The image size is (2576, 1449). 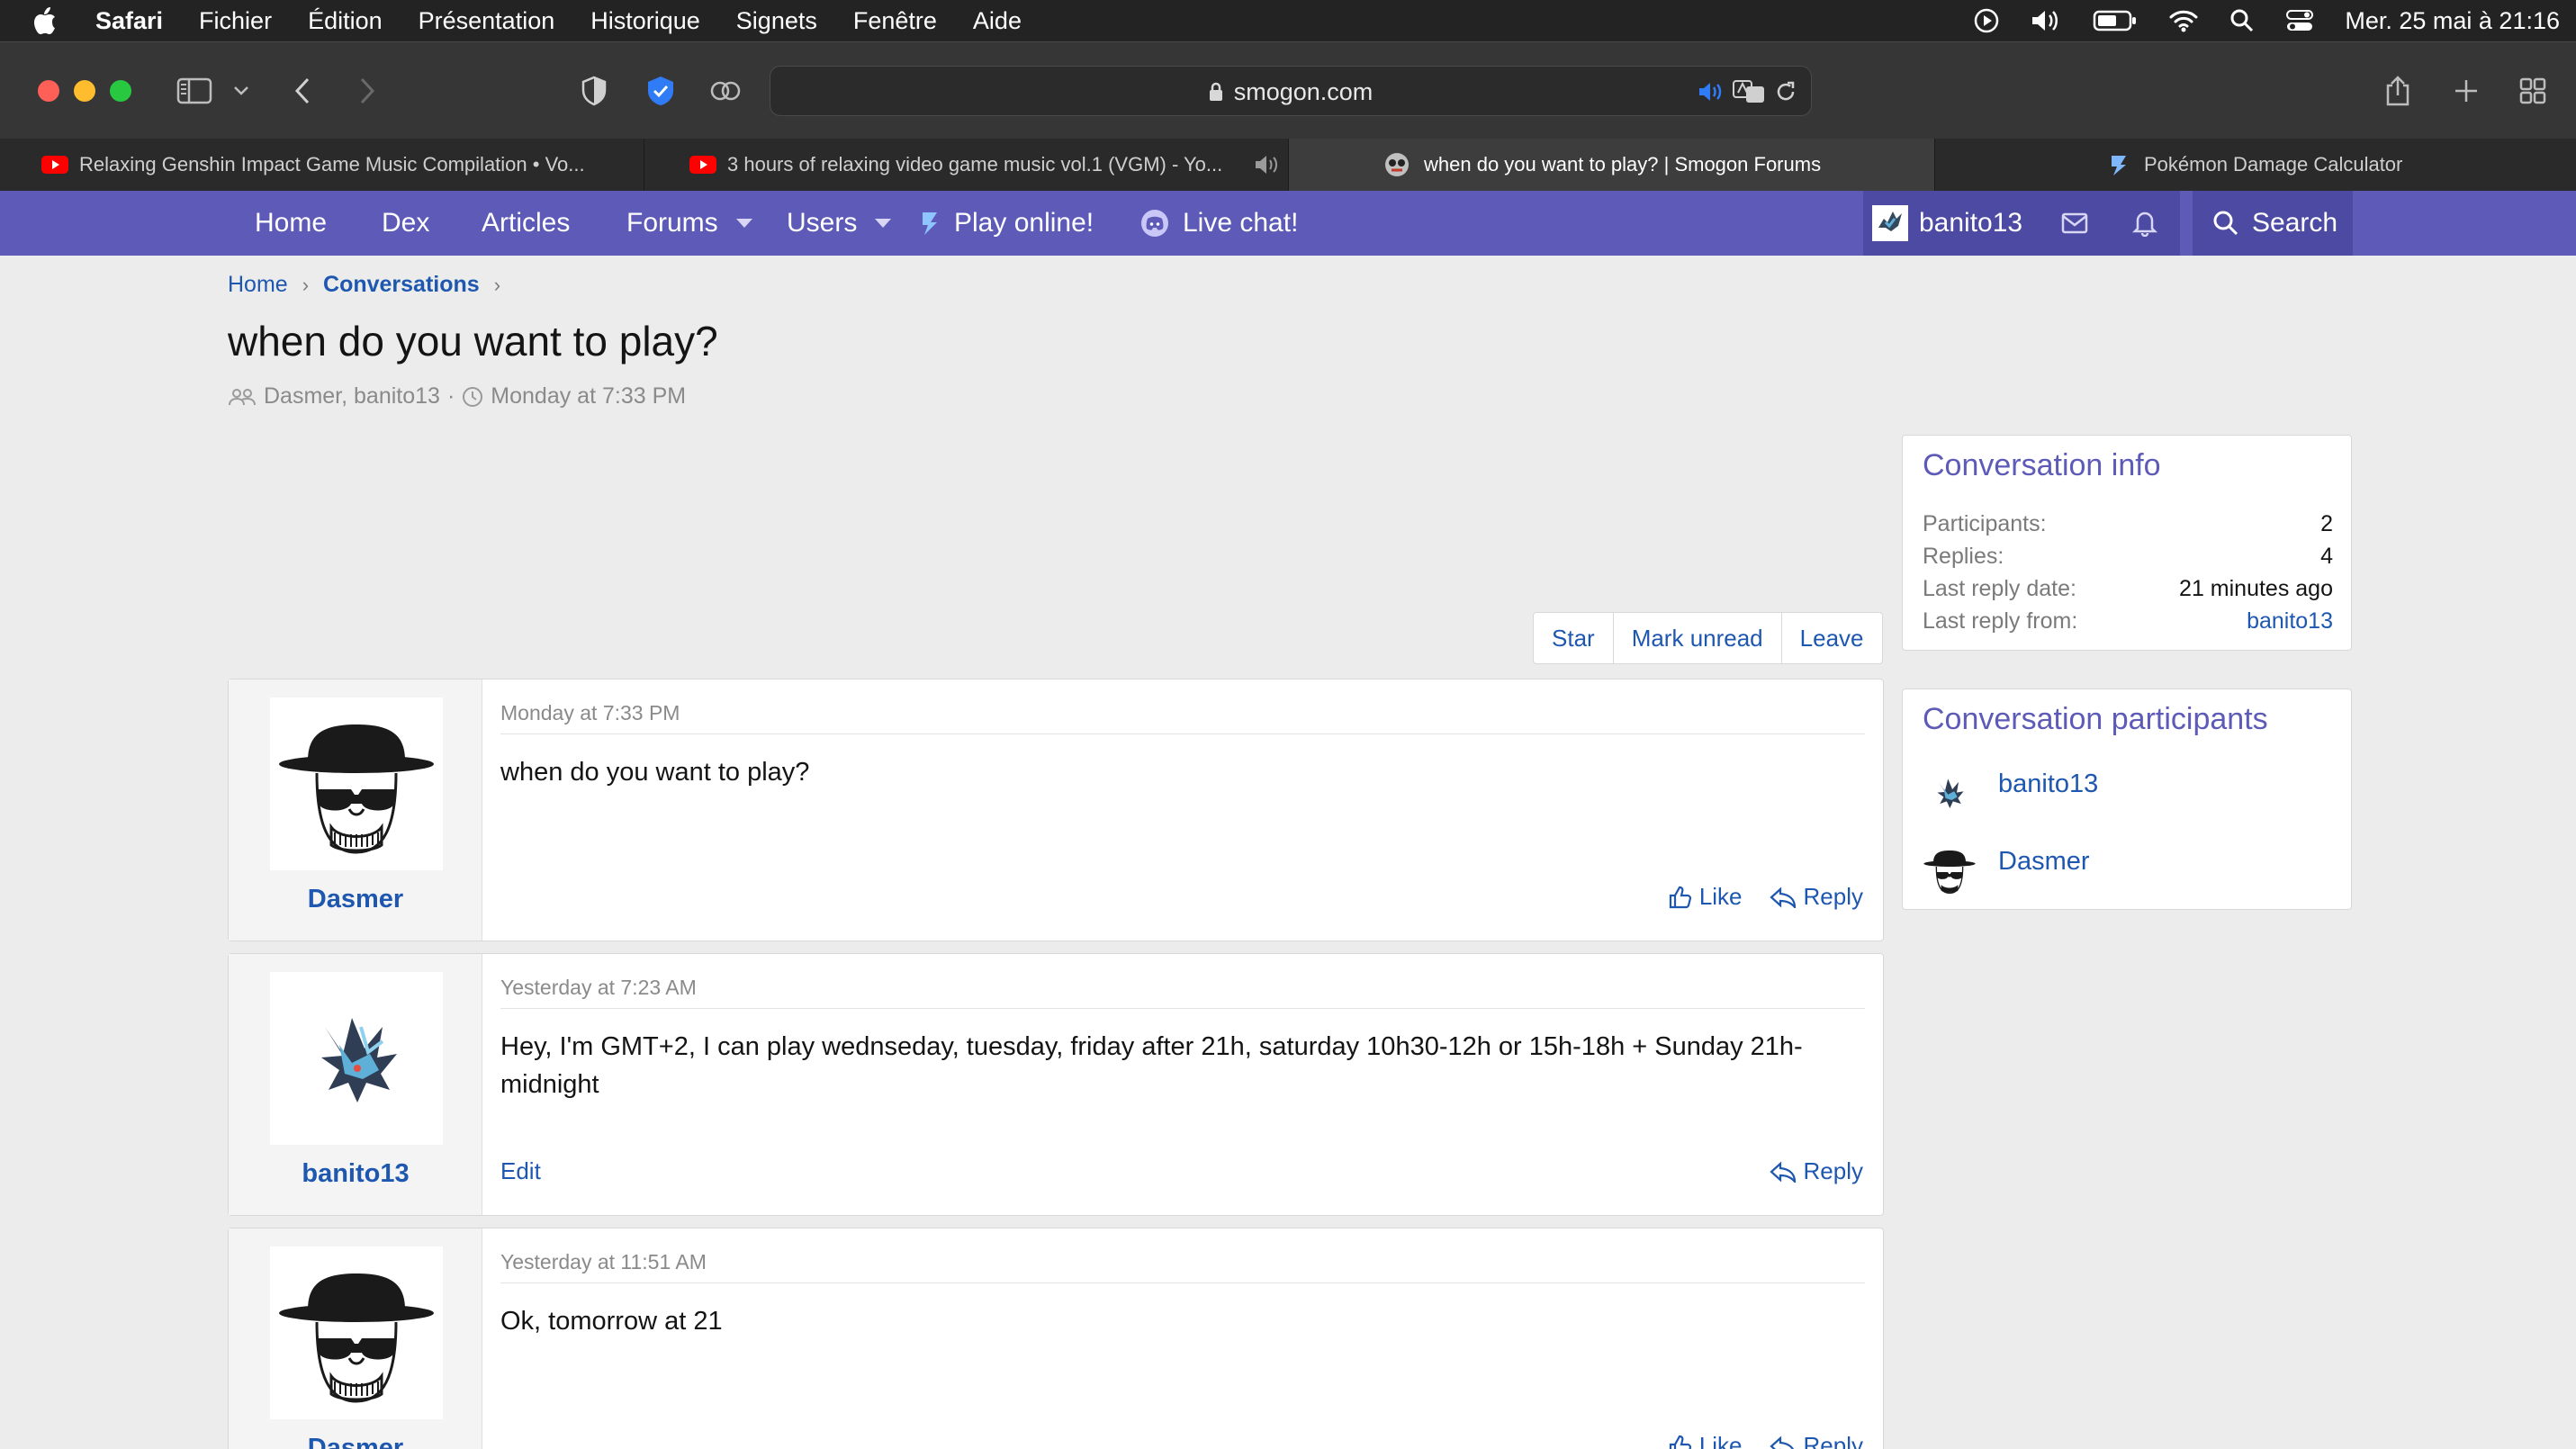 I want to click on nav-users: Users, so click(x=839, y=223).